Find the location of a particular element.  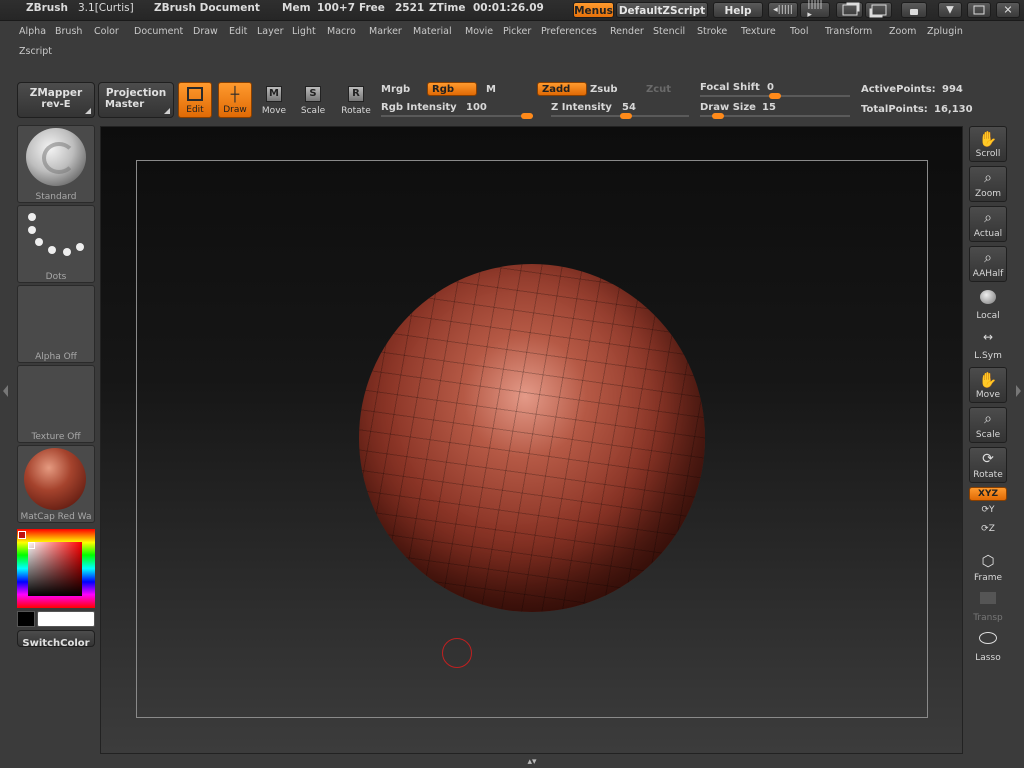

lock-button is located at coordinates (914, 10).